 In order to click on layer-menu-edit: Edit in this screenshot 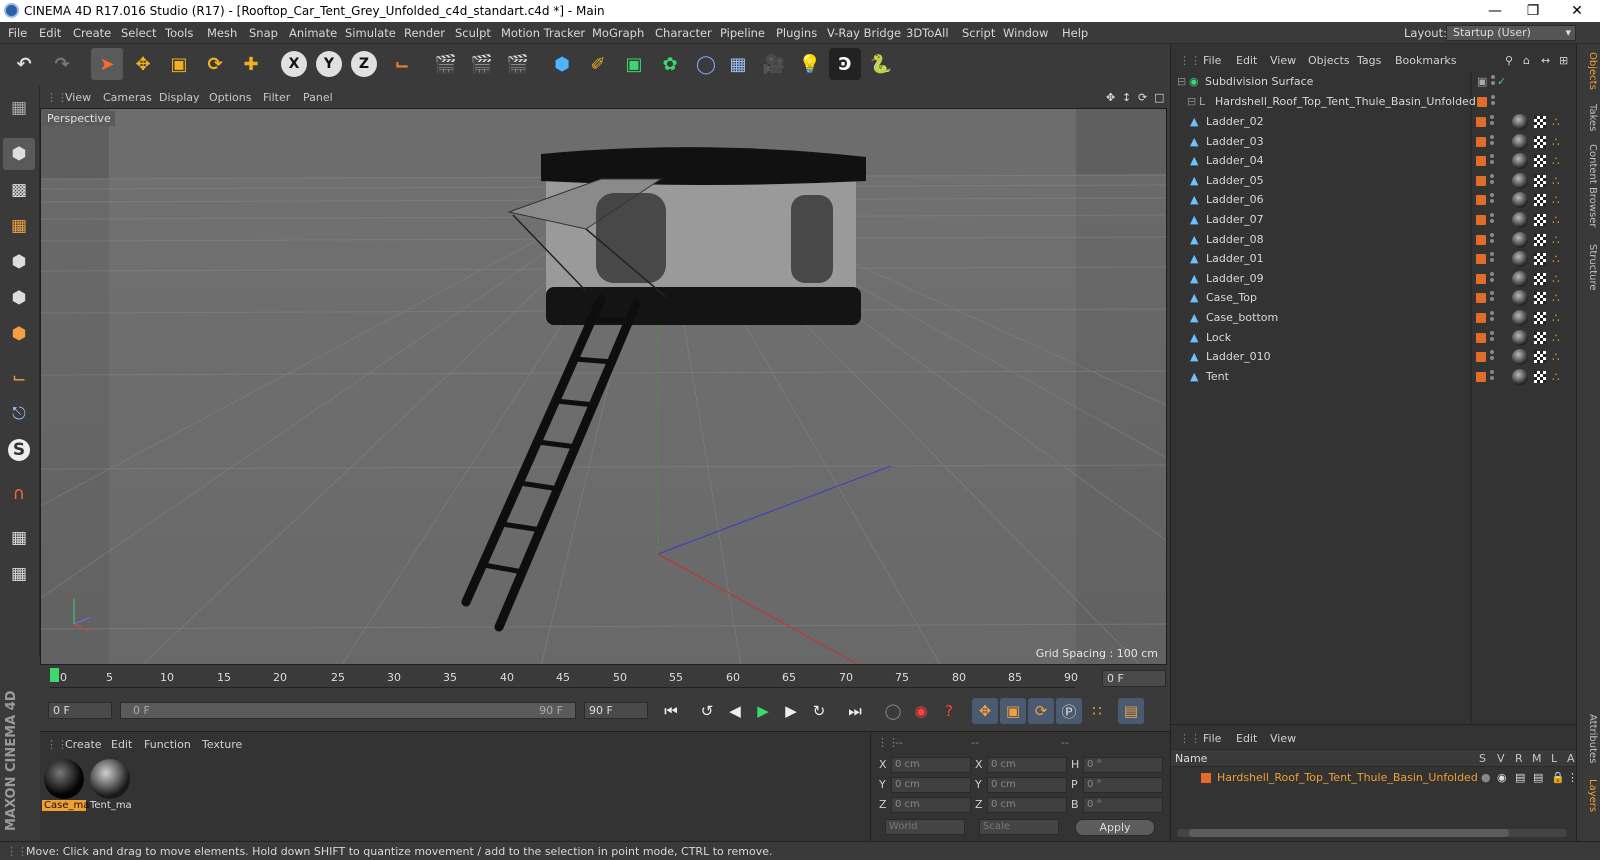, I will do `click(1246, 738)`.